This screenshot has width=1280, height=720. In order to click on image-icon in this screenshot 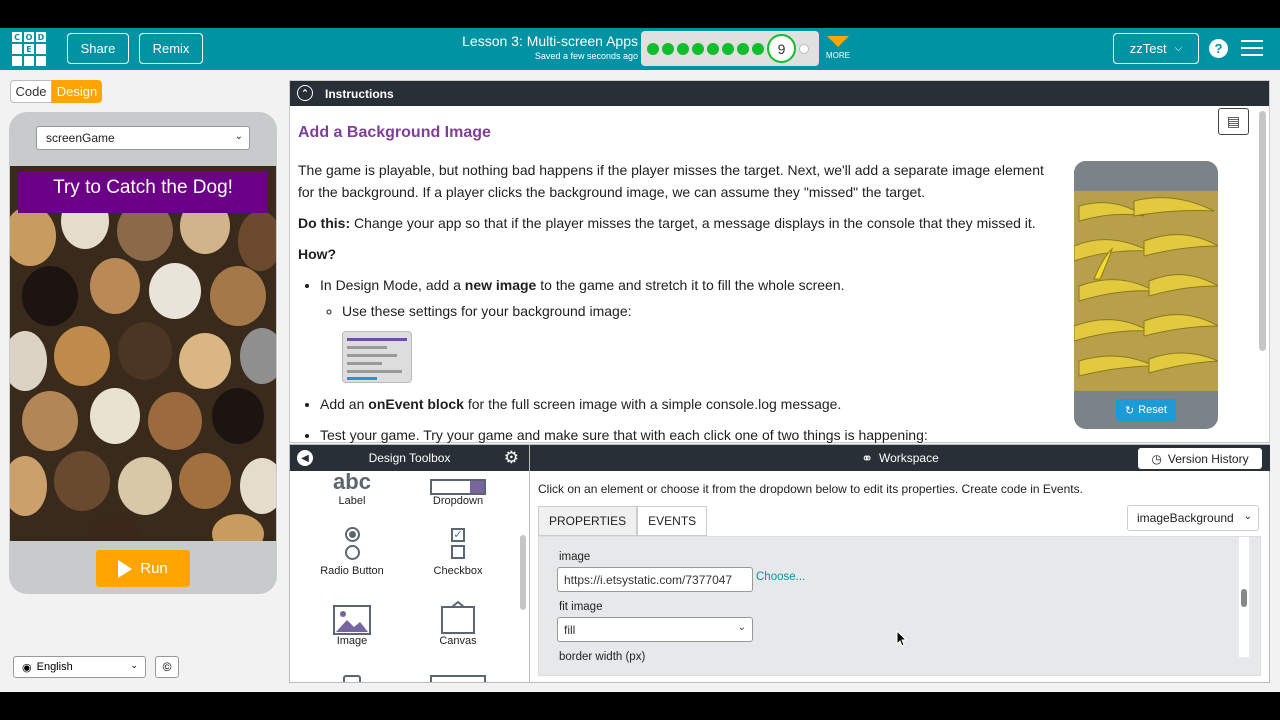, I will do `click(352, 613)`.